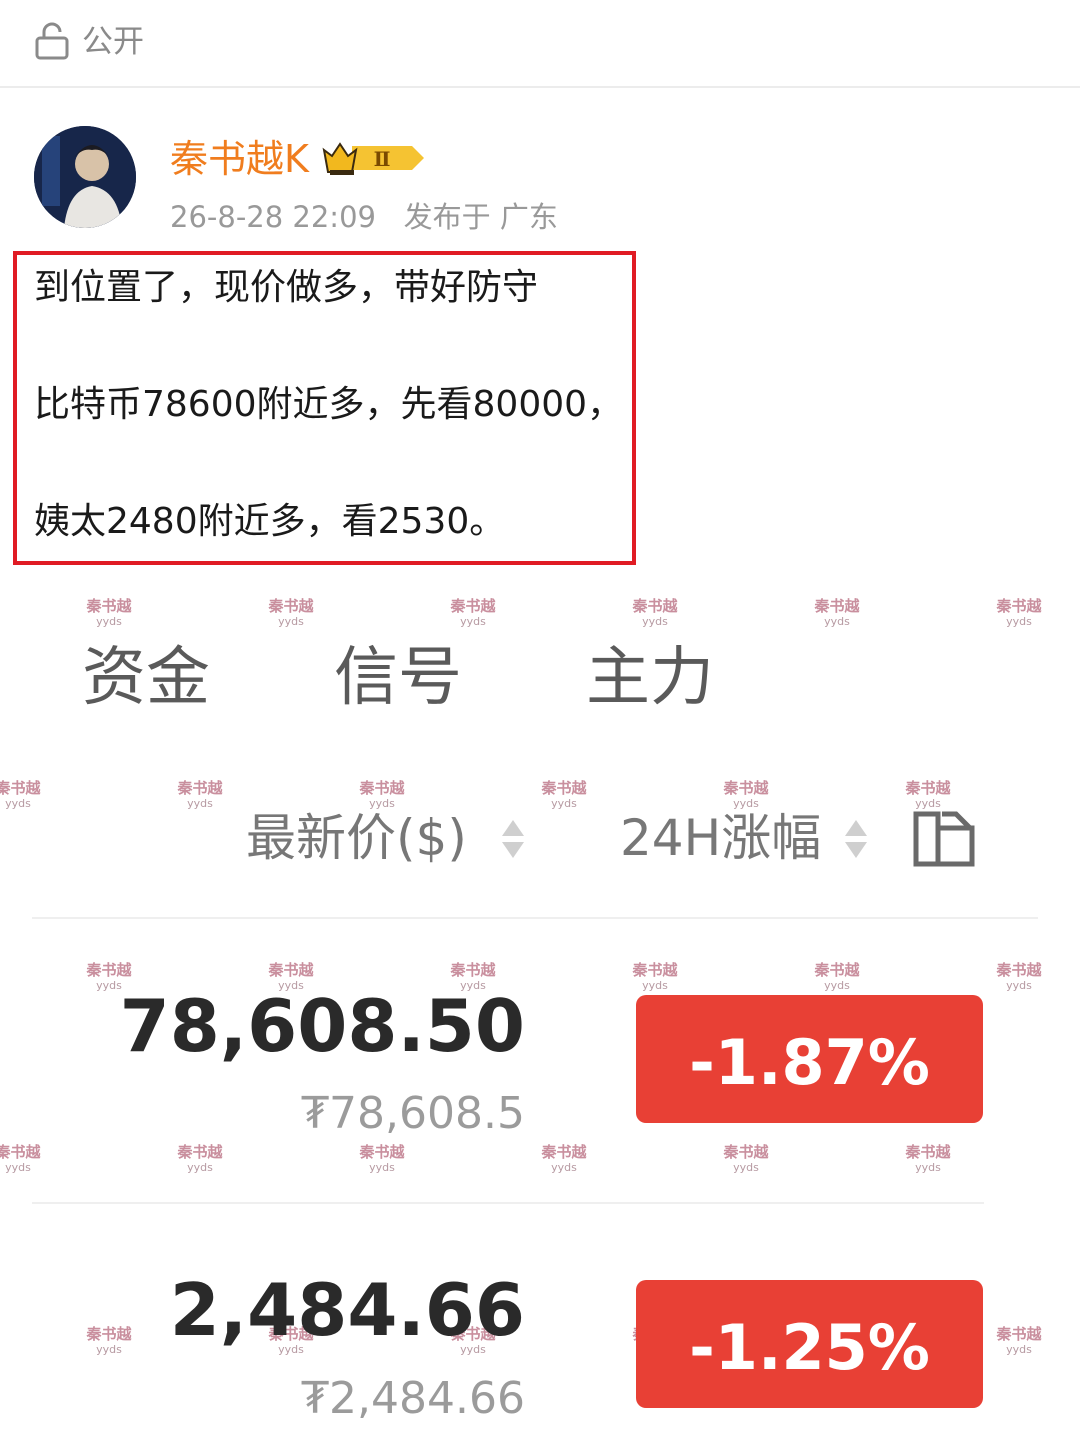 The height and width of the screenshot is (1445, 1080). I want to click on column-header-24h-change: 24H涨幅, so click(720, 838).